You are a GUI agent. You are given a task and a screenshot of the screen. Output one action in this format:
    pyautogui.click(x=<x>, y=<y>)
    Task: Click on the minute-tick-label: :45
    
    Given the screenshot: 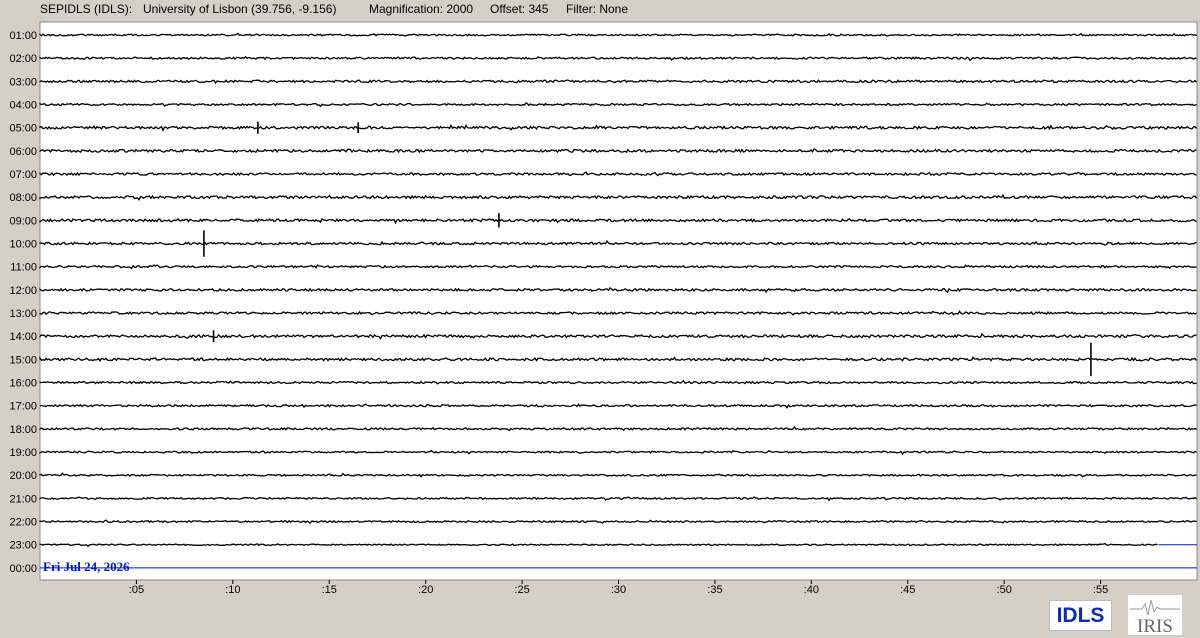 What is the action you would take?
    pyautogui.click(x=907, y=590)
    